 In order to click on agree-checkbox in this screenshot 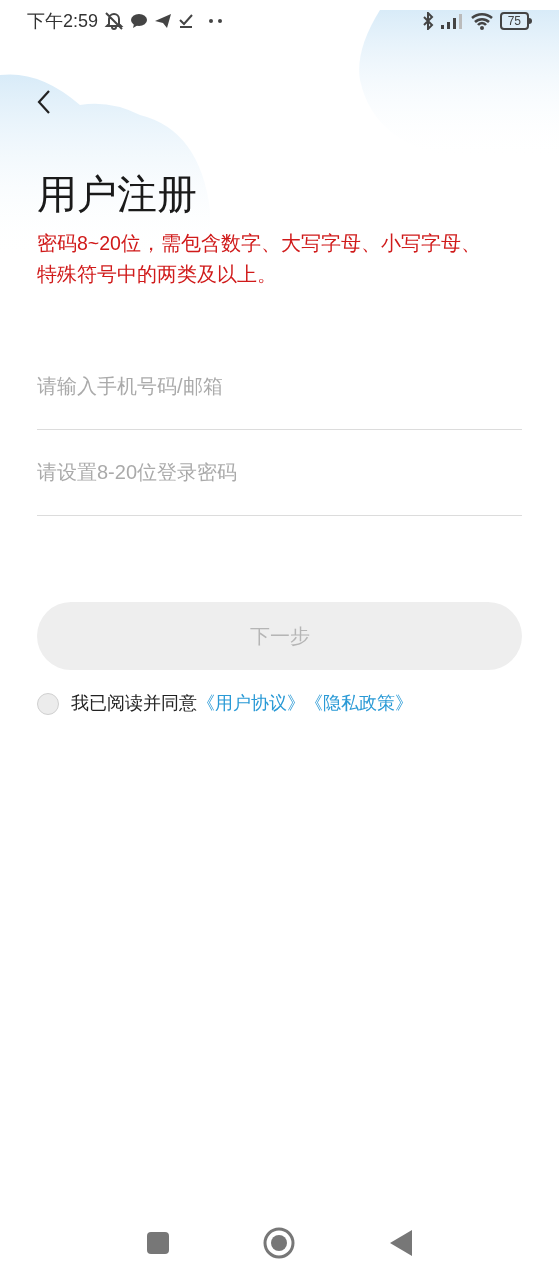, I will do `click(48, 703)`.